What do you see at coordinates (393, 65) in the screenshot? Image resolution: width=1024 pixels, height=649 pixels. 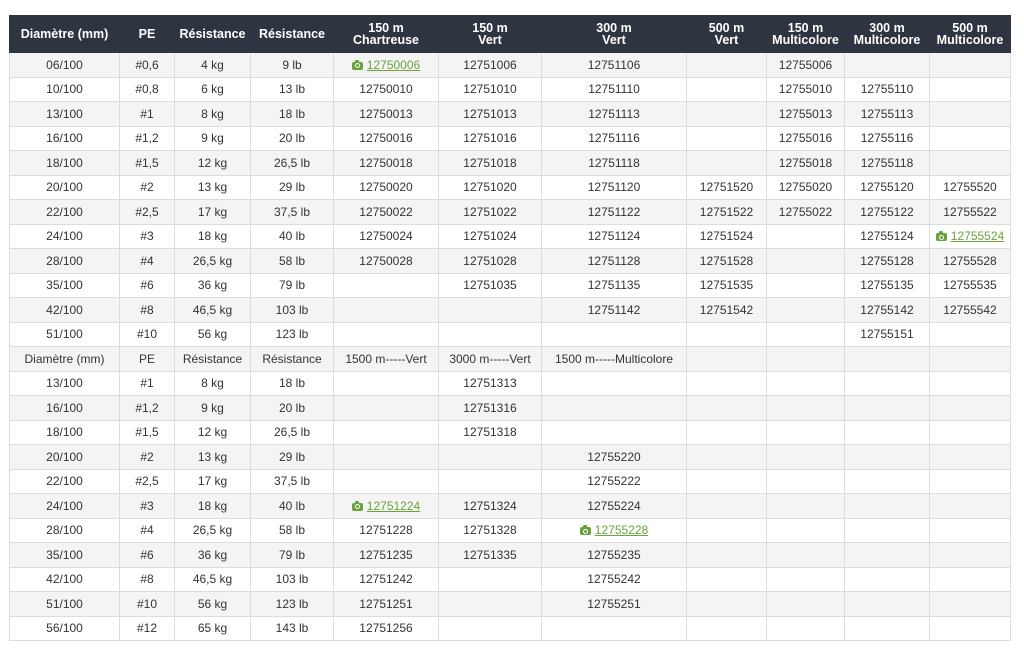 I see `reference-link-text: 12750006` at bounding box center [393, 65].